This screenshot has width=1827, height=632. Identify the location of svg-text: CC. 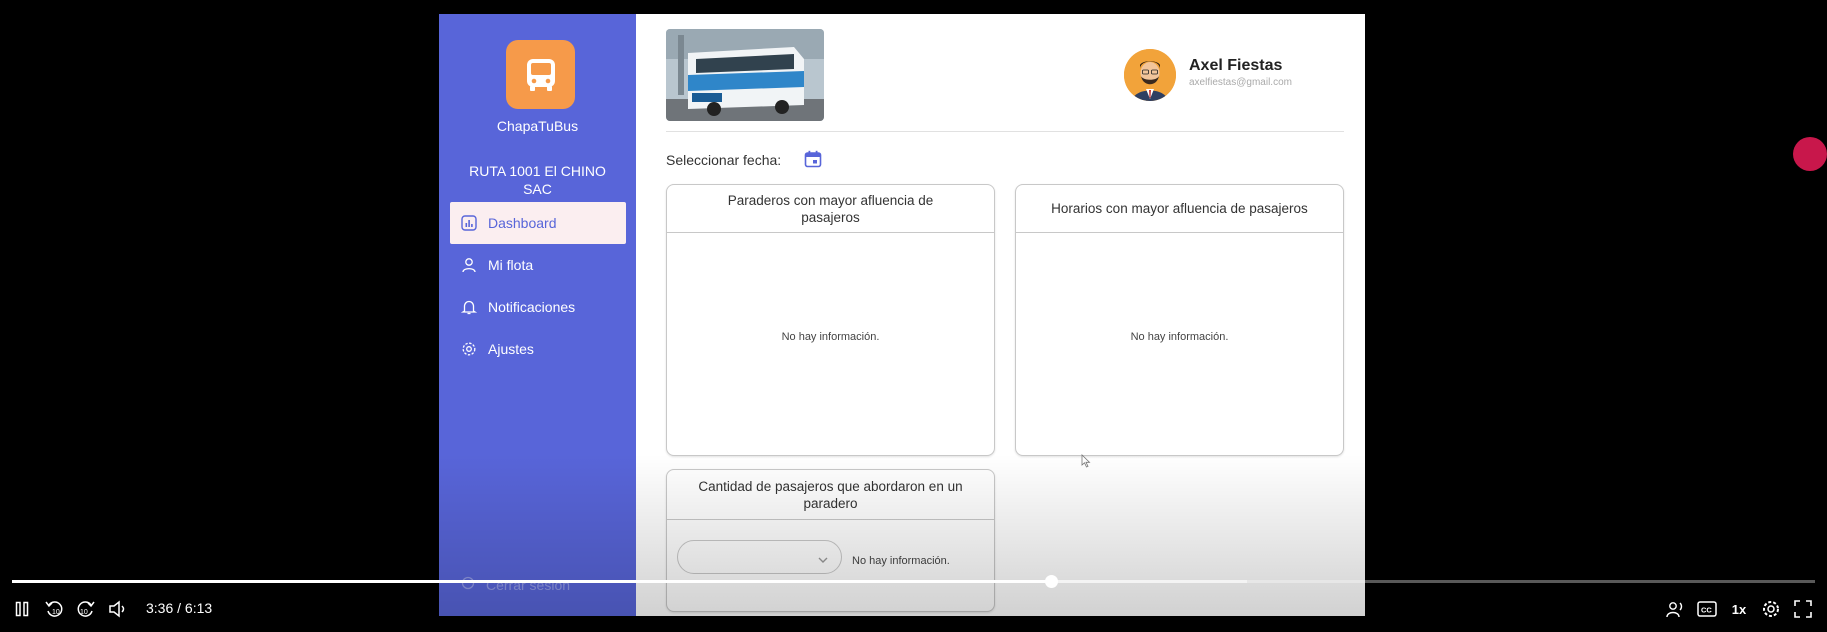
(1706, 610).